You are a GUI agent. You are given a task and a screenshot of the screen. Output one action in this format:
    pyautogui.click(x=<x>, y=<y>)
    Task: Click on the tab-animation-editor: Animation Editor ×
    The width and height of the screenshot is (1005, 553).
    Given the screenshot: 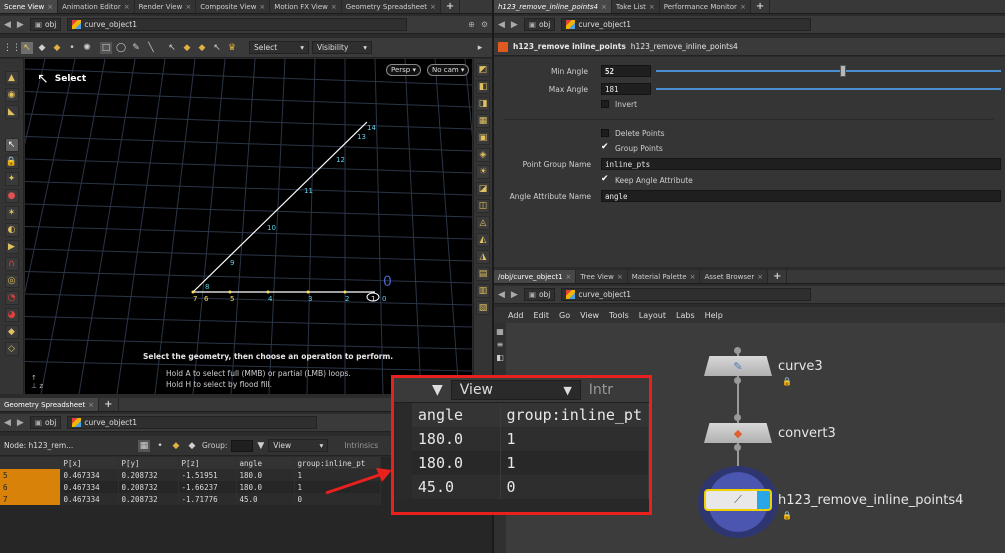 What is the action you would take?
    pyautogui.click(x=96, y=6)
    